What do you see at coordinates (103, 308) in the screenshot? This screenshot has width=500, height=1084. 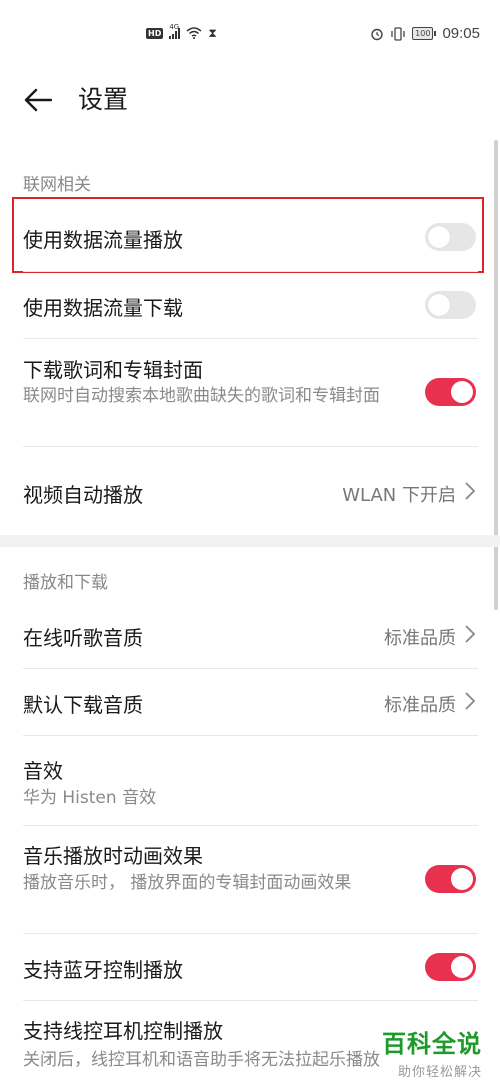 I see `row-title: 使用数据流量下载` at bounding box center [103, 308].